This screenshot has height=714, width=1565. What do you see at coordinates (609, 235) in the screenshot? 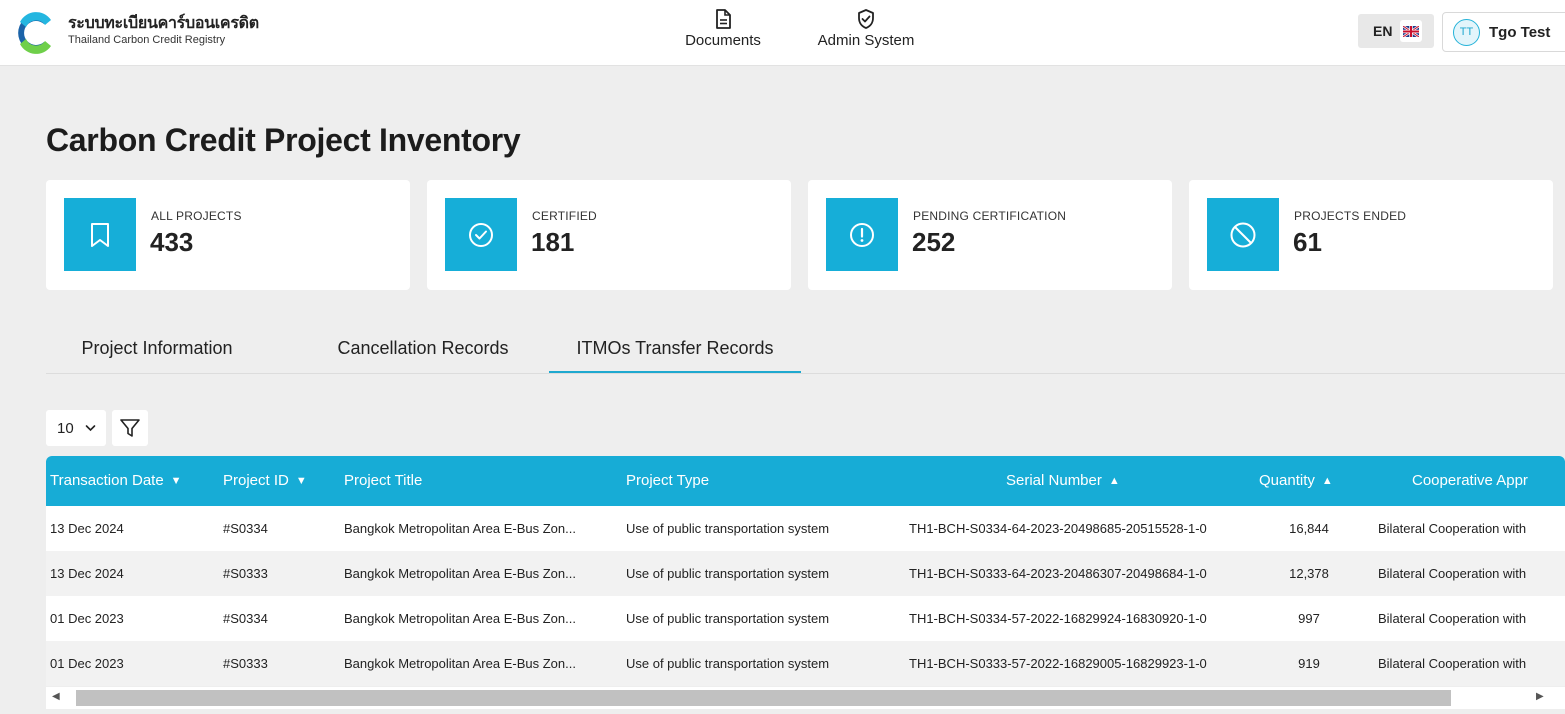
I see `stat-card-certified: CERTIFIED 181` at bounding box center [609, 235].